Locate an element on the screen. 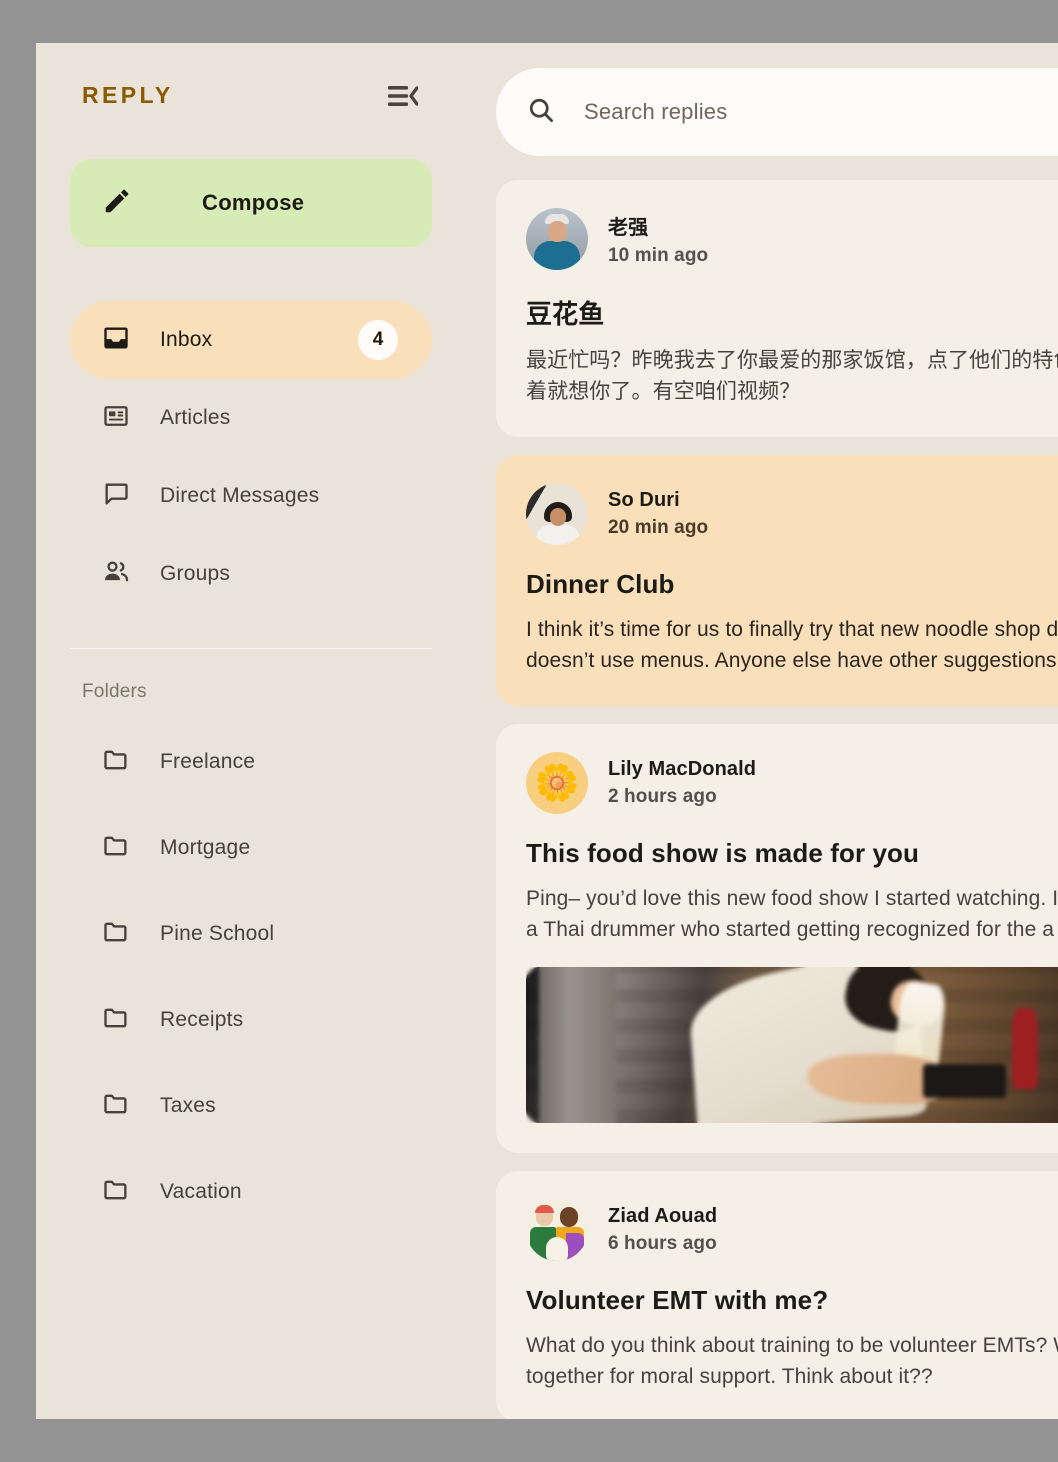 The height and width of the screenshot is (1462, 1058). sidebar-header: REPLY is located at coordinates (251, 95).